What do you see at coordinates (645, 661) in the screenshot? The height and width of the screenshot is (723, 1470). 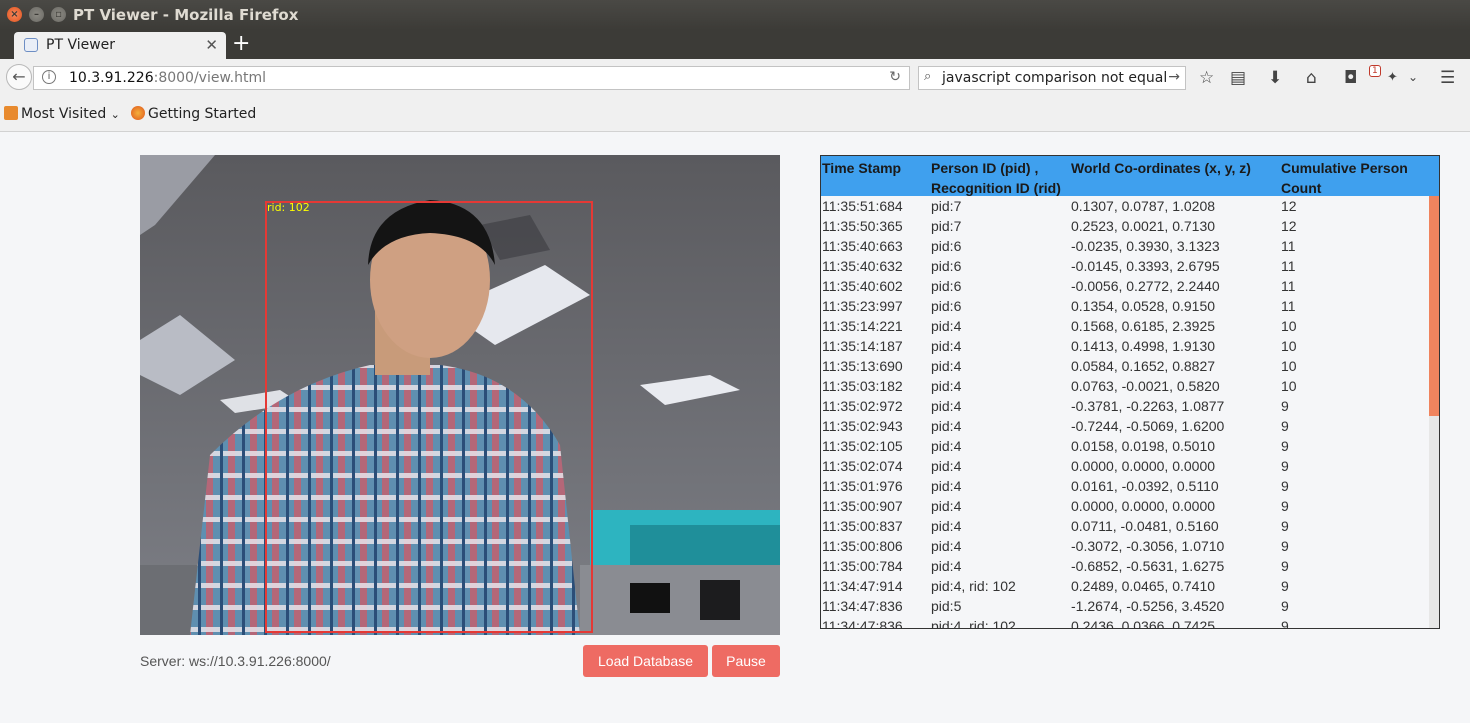 I see `load-database-button: Load Database` at bounding box center [645, 661].